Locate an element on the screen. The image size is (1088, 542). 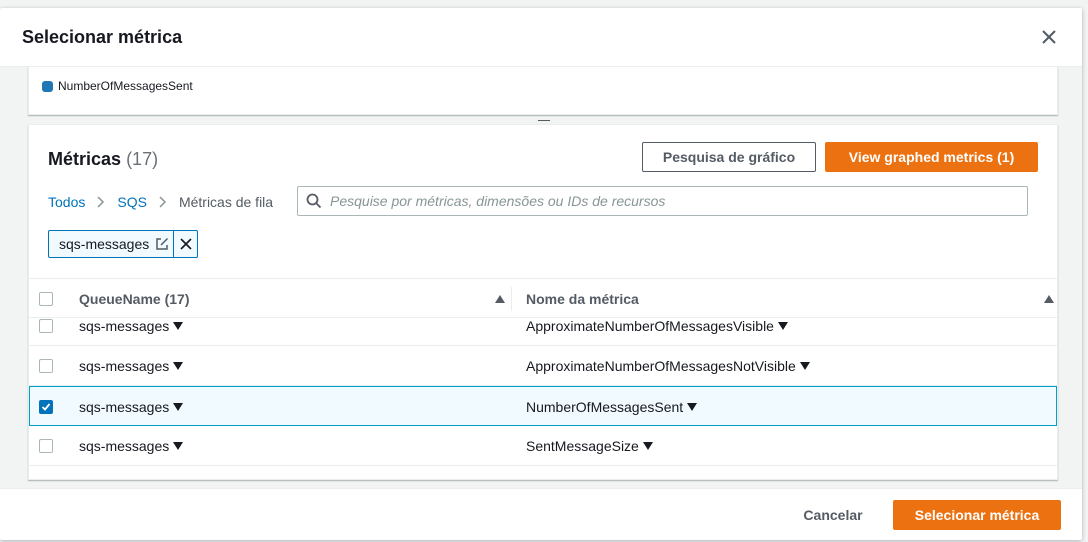
metric-search is located at coordinates (662, 201).